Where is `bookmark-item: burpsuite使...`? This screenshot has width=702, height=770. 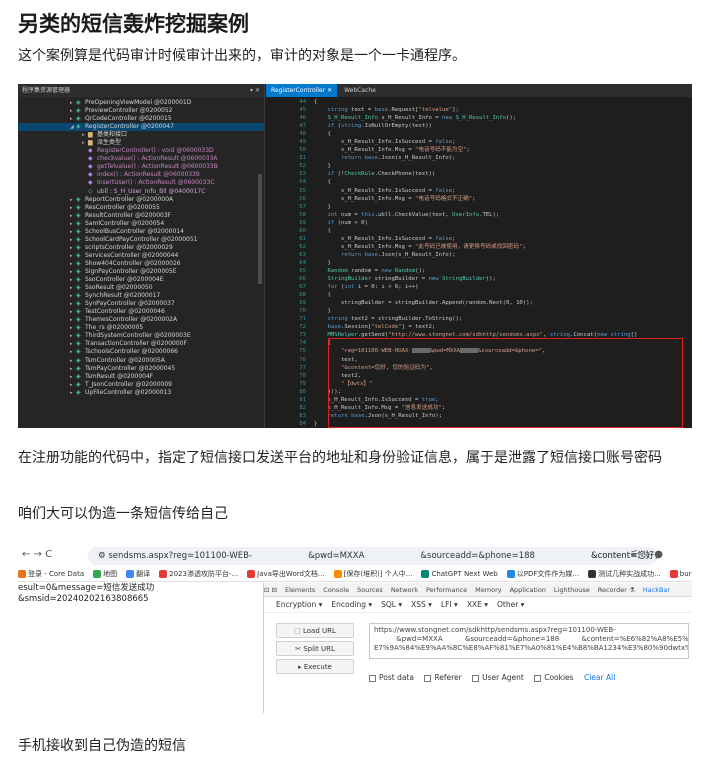
bookmark-item: burpsuite使... is located at coordinates (680, 574).